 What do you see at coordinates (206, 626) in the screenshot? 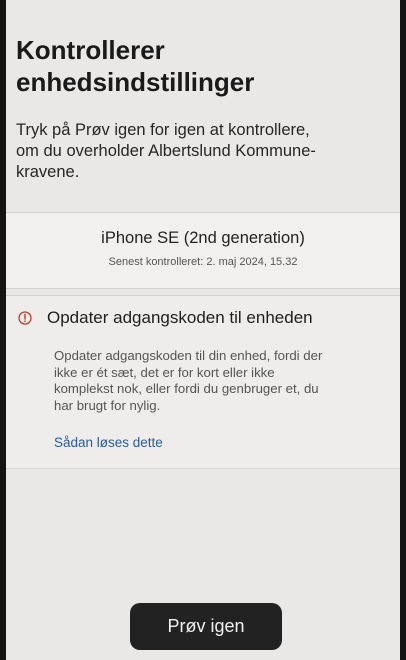
I see `retry-button: Prøv igen` at bounding box center [206, 626].